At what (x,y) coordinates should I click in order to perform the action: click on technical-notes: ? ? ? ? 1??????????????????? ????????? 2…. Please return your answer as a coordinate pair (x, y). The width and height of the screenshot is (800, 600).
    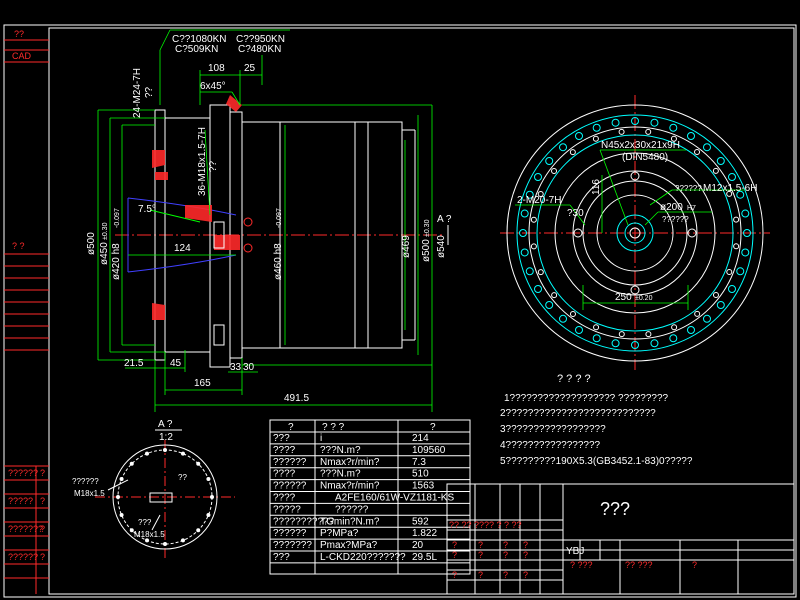
    Looking at the image, I should click on (596, 420).